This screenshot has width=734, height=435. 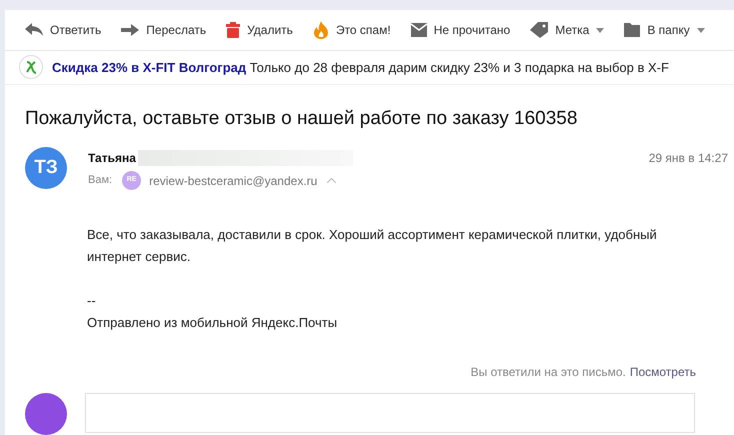 I want to click on toolbar-button: Ответить, so click(x=63, y=30).